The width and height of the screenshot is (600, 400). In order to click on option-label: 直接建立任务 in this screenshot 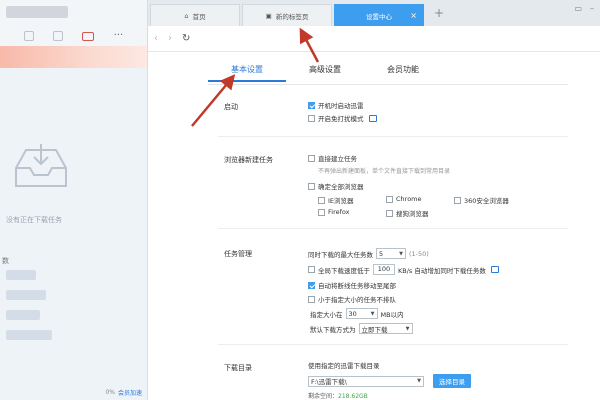, I will do `click(337, 159)`.